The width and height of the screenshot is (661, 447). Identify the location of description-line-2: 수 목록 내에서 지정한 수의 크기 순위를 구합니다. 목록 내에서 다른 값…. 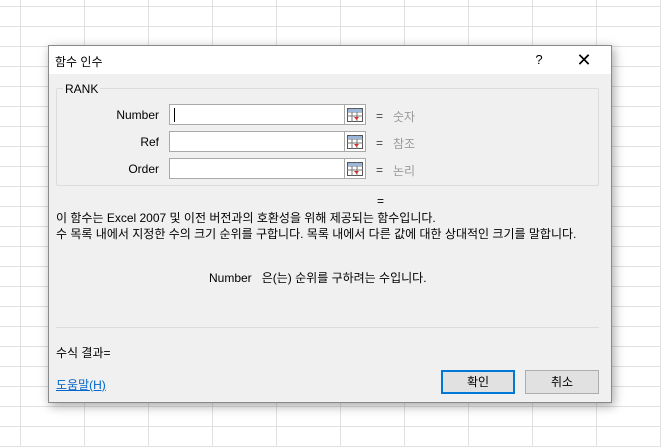
(316, 234).